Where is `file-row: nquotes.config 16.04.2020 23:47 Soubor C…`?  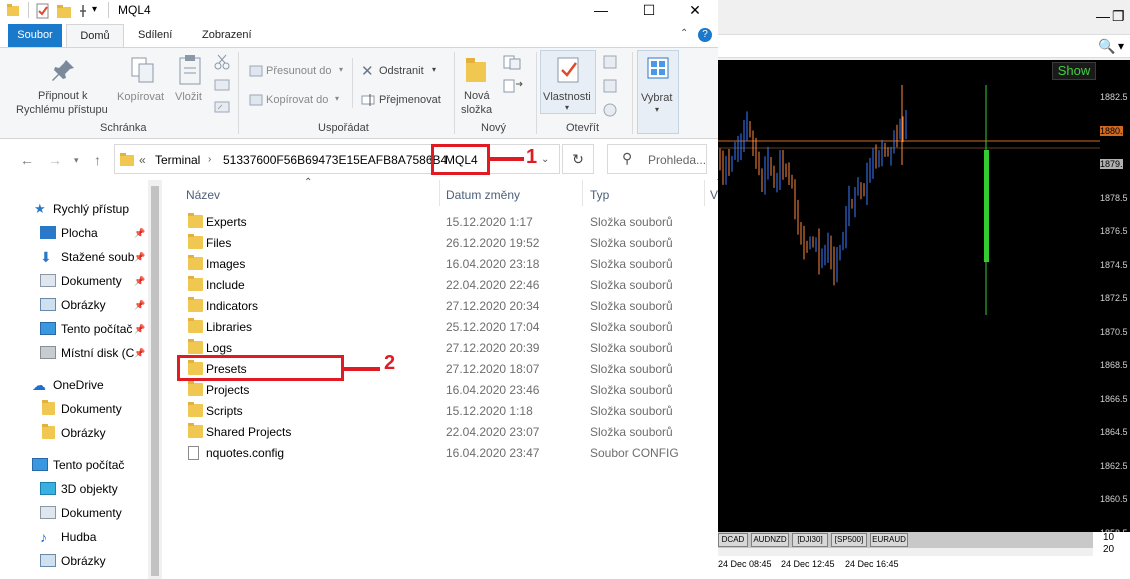
file-row: nquotes.config 16.04.2020 23:47 Soubor C… is located at coordinates (447, 453).